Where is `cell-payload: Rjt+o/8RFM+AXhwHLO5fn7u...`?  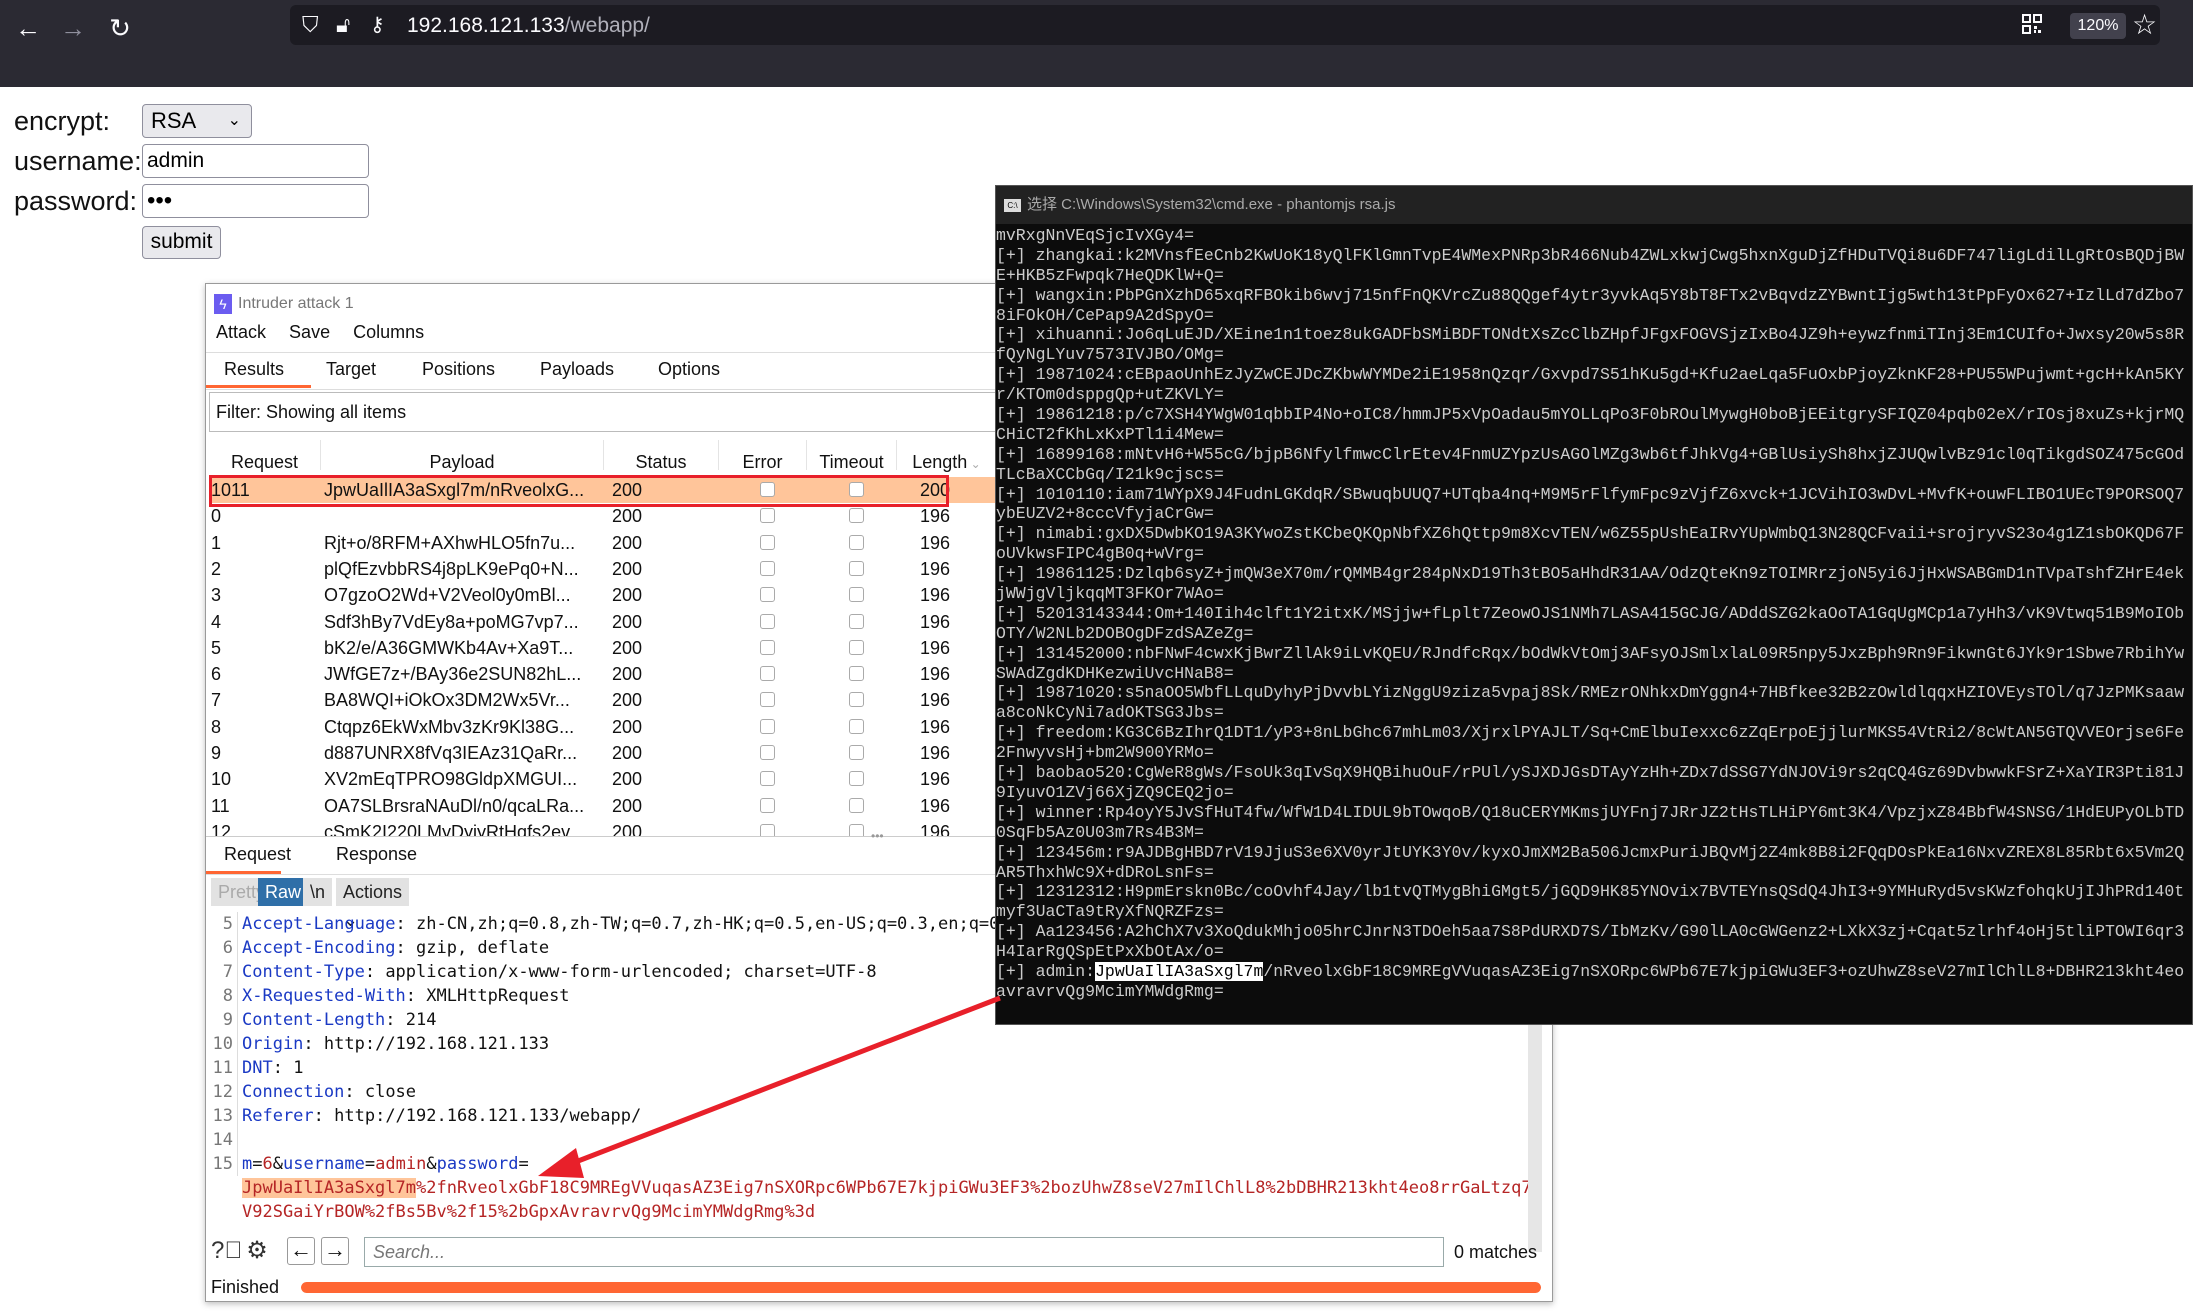 cell-payload: Rjt+o/8RFM+AXhwHLO5fn7u... is located at coordinates (450, 542).